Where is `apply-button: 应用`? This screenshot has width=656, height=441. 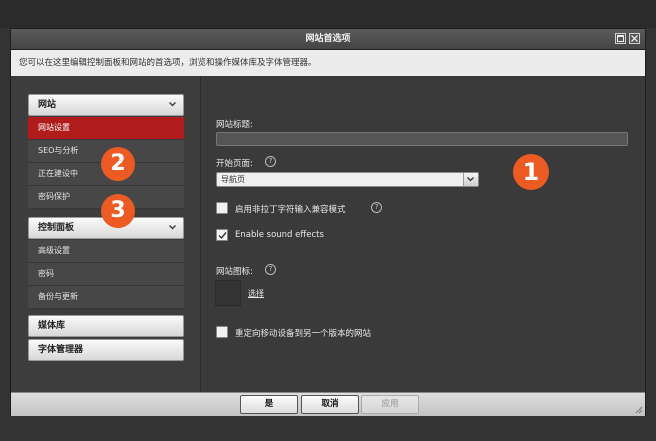
apply-button: 应用 is located at coordinates (390, 404).